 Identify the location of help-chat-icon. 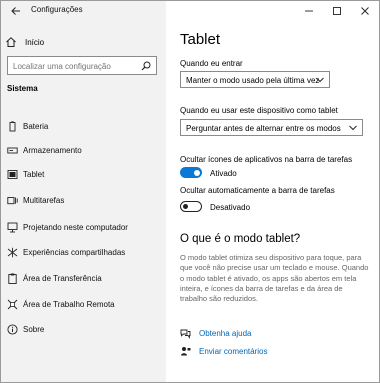
(185, 334).